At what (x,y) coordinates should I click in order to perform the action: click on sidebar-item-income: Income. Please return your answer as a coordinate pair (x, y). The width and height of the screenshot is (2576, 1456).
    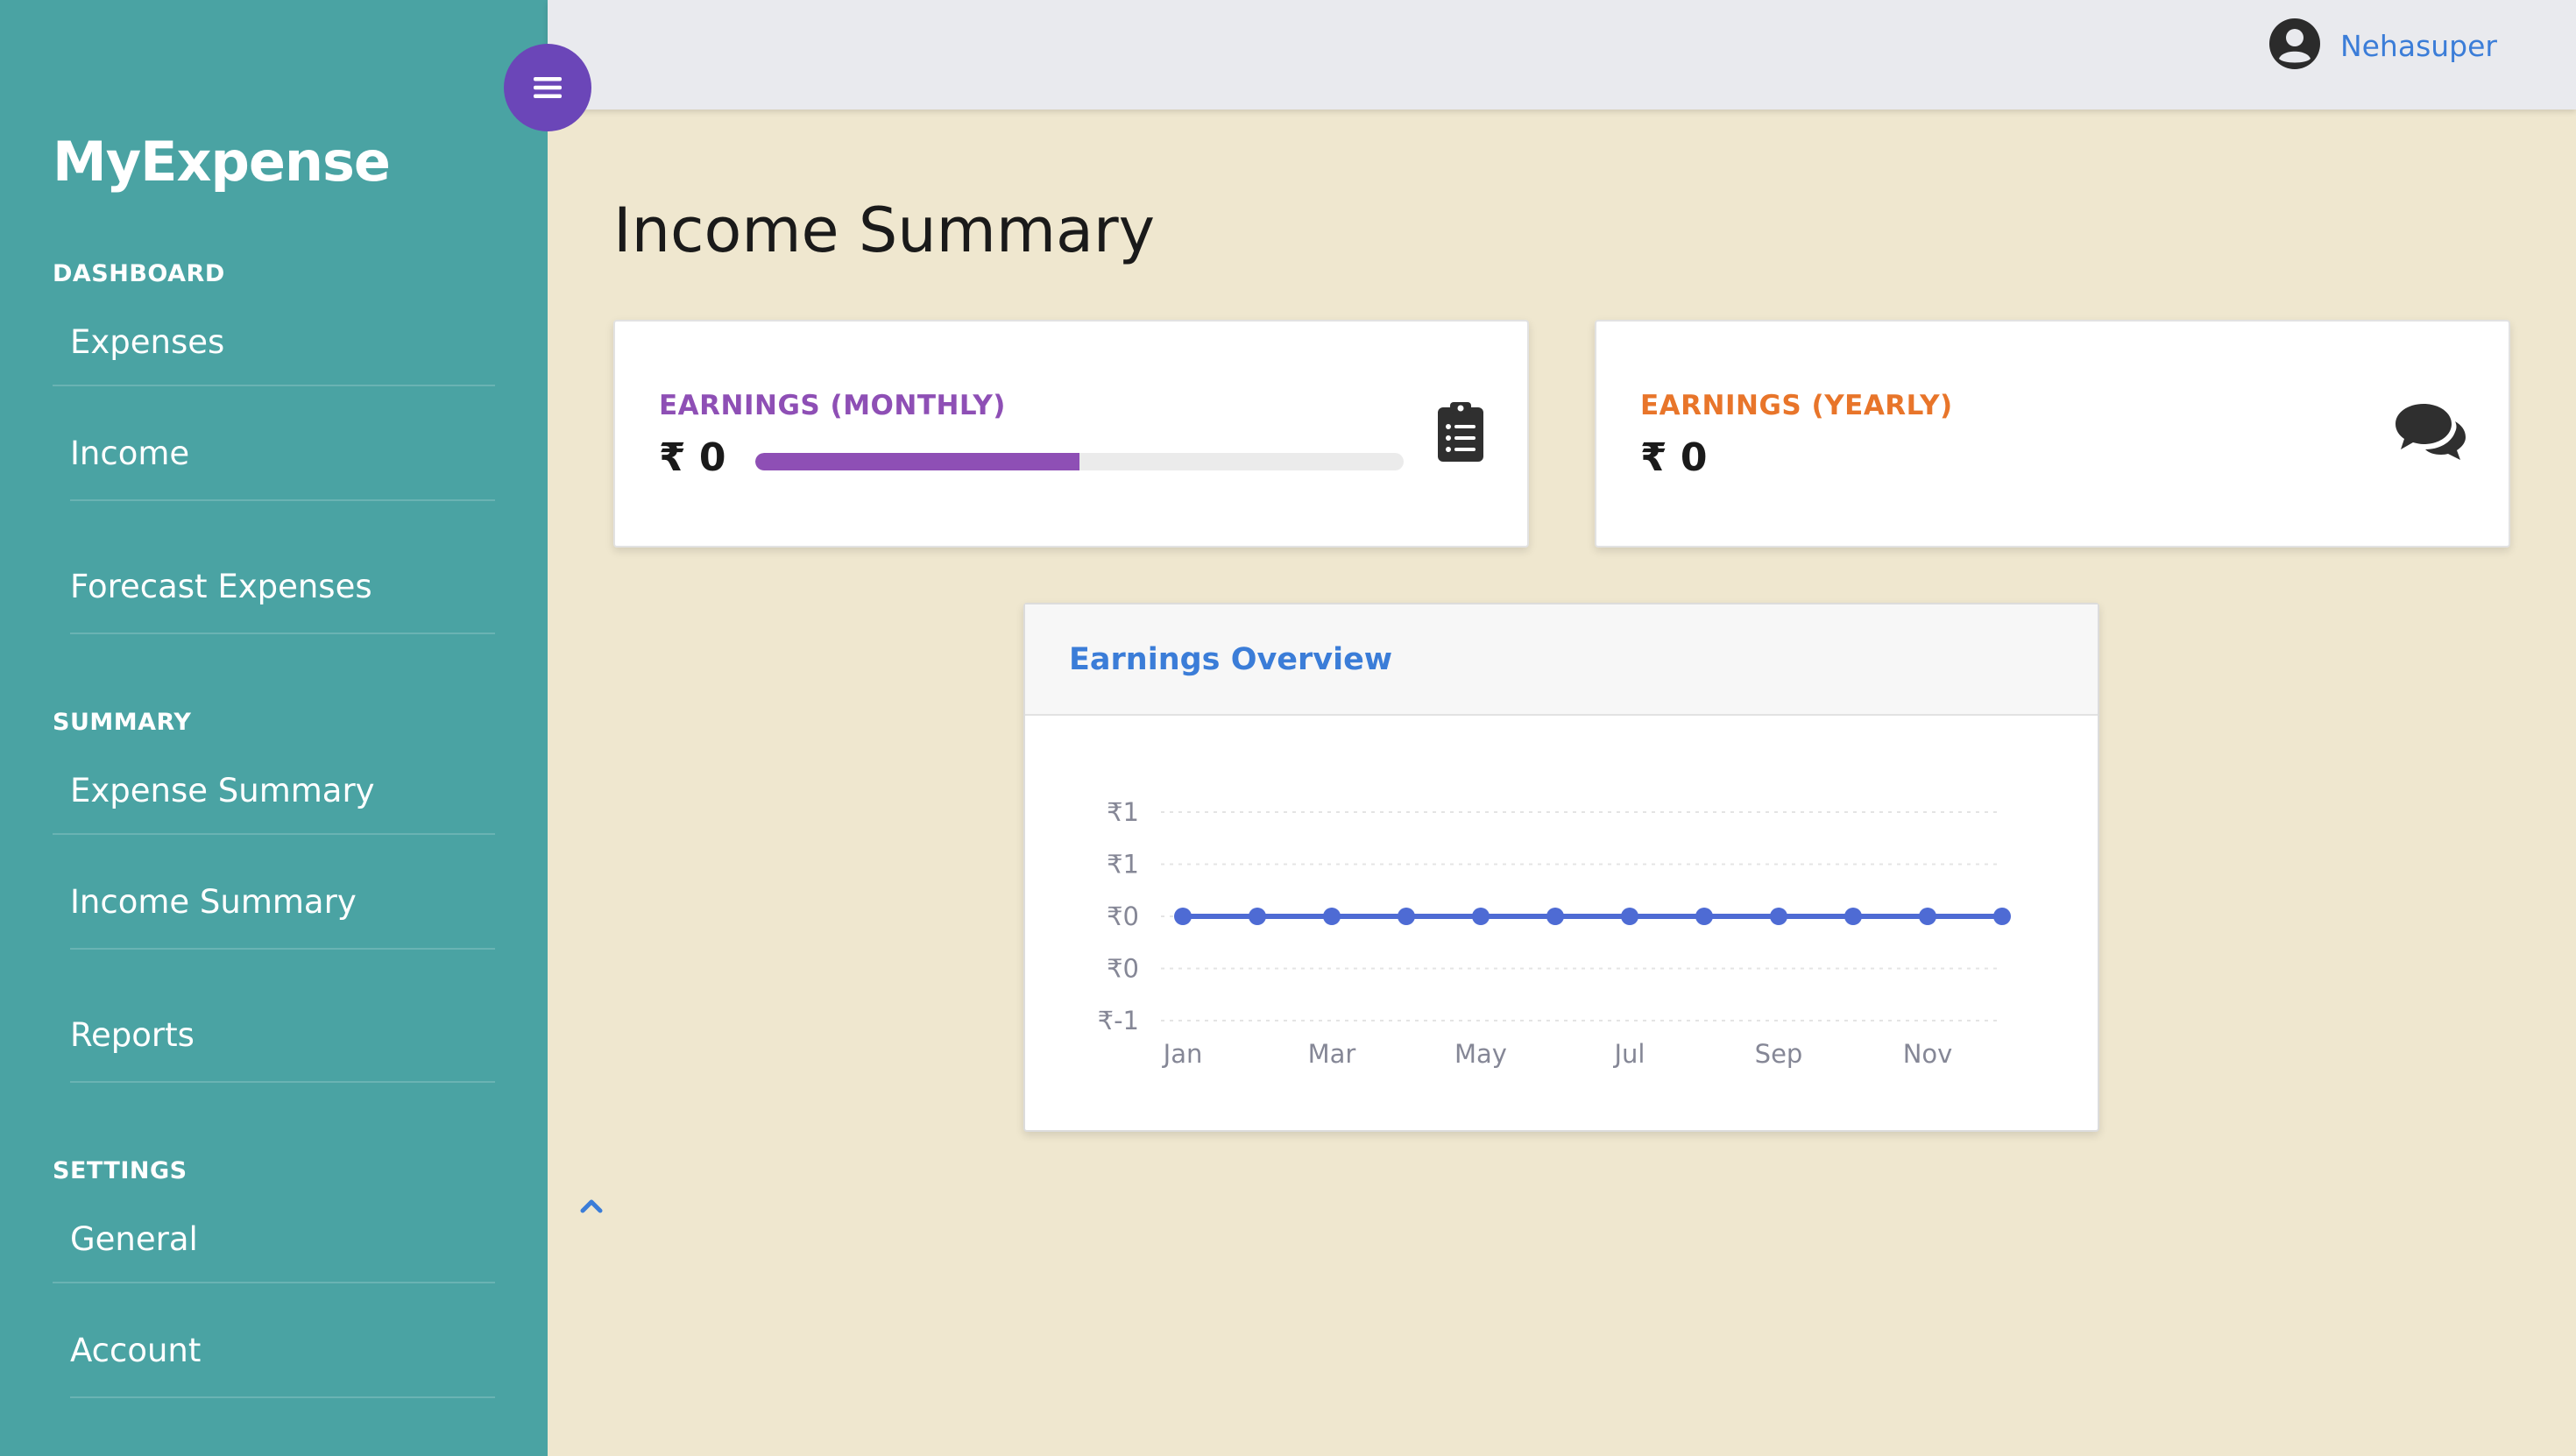
    Looking at the image, I should click on (274, 453).